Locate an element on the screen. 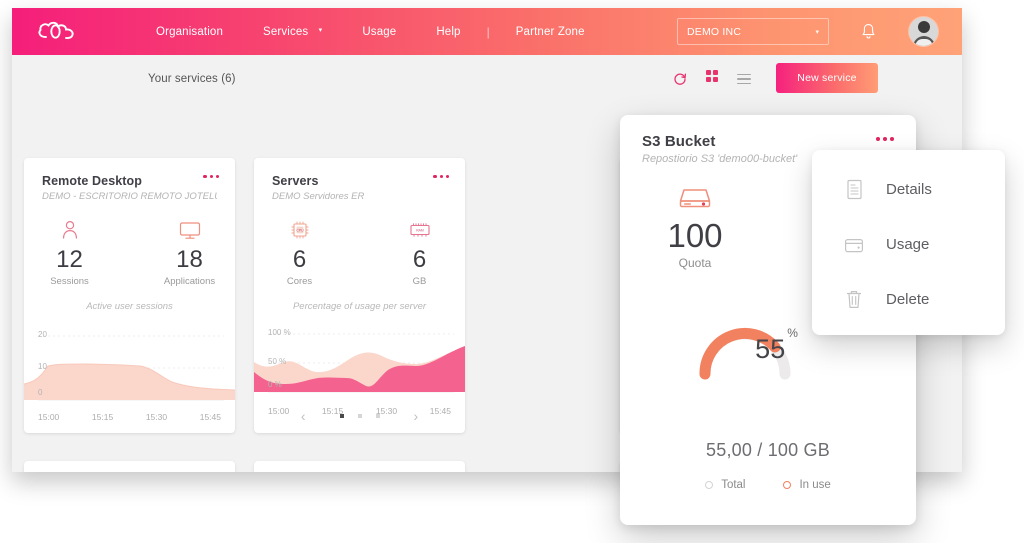 The height and width of the screenshot is (543, 1024). menu-item-delete-label: Delete is located at coordinates (908, 299).